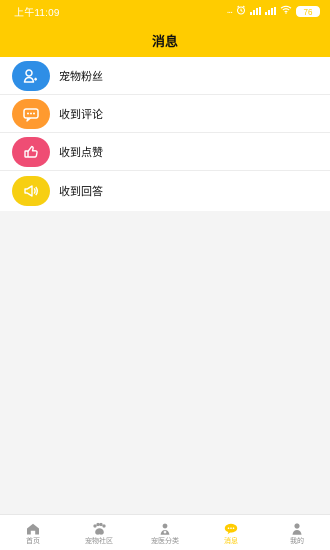 The height and width of the screenshot is (550, 330). Describe the element at coordinates (165, 114) in the screenshot. I see `message-item-comments: 收到评论` at that location.